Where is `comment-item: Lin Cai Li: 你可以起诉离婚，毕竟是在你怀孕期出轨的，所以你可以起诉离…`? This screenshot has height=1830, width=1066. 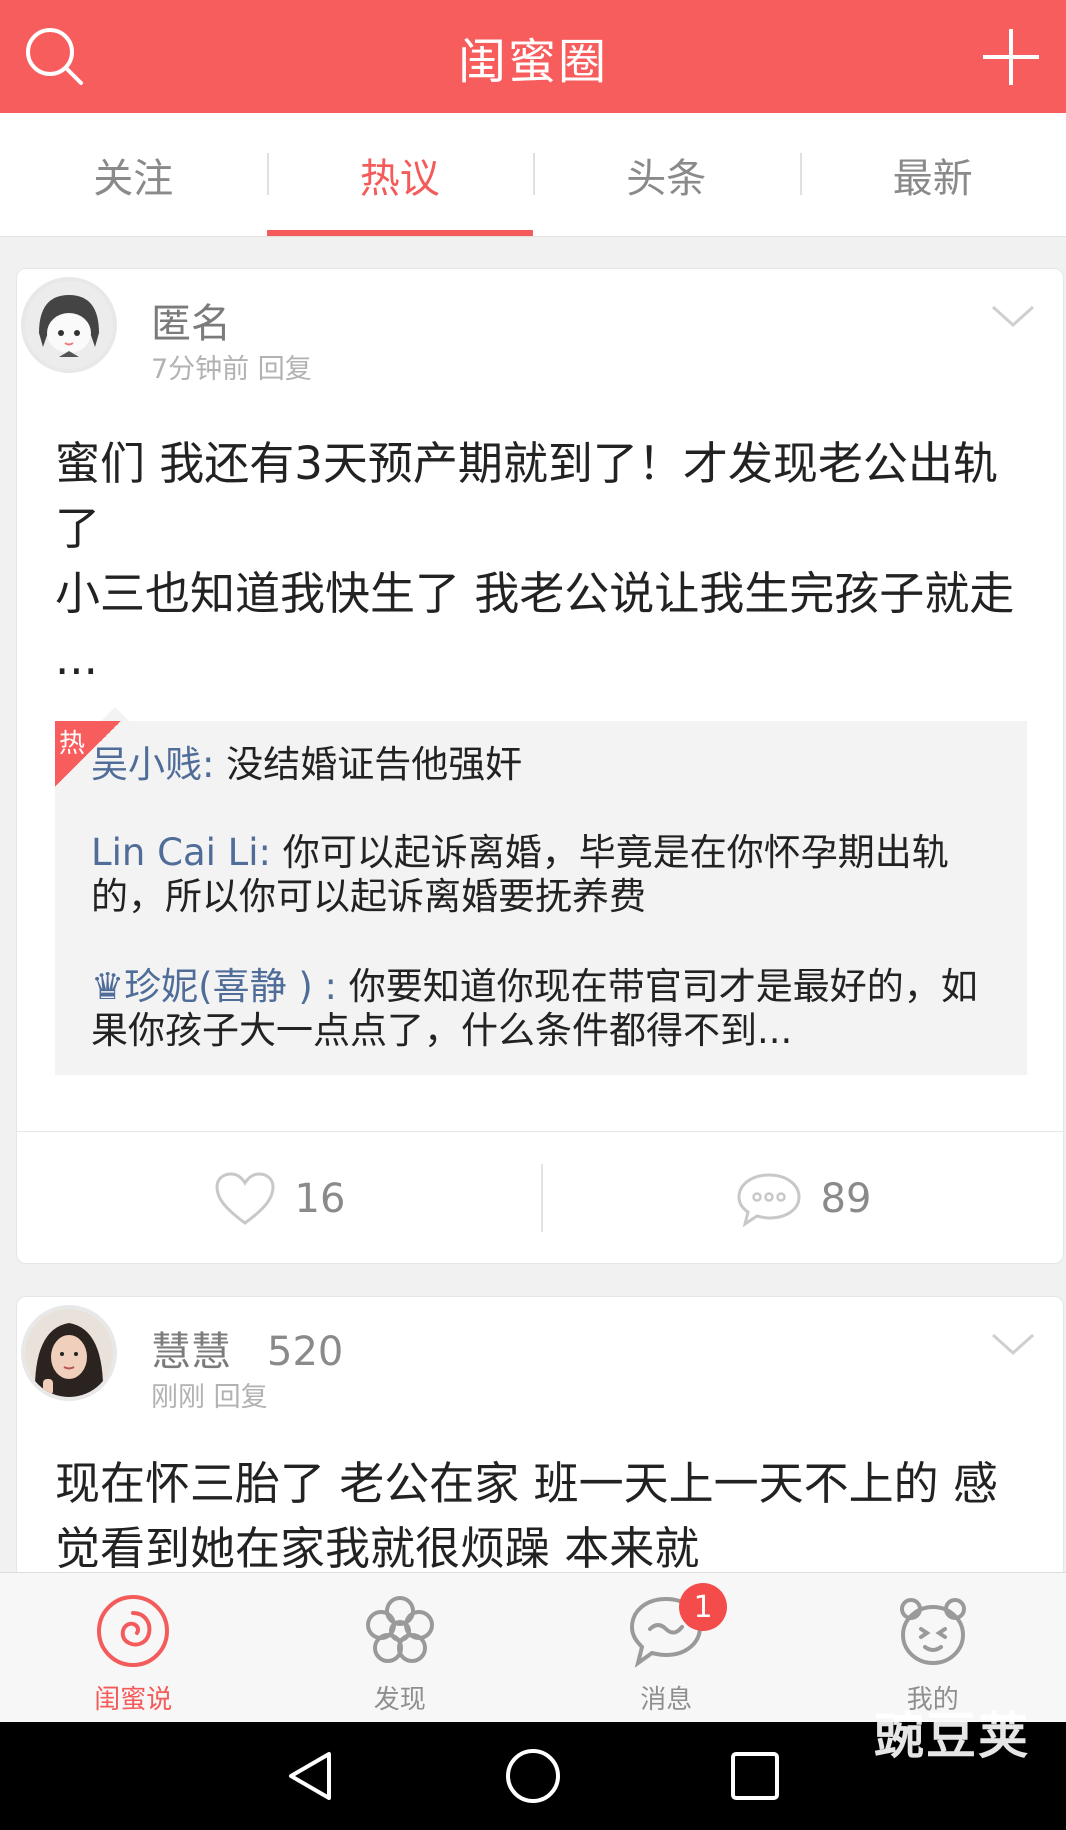 comment-item: Lin Cai Li: 你可以起诉离婚，毕竟是在你怀孕期出轨的，所以你可以起诉离… is located at coordinates (546, 875).